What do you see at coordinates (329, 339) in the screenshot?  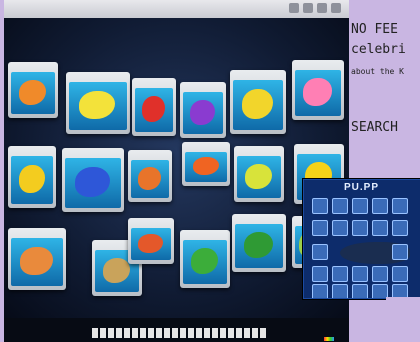 I see `rainbow-logo-icon` at bounding box center [329, 339].